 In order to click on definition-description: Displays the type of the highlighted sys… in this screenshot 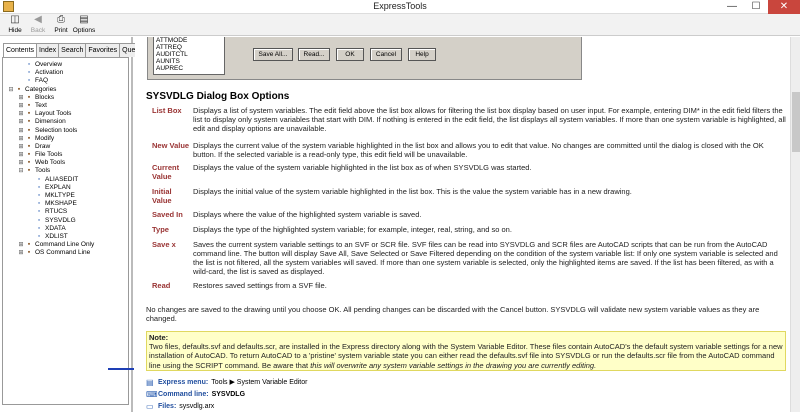, I will do `click(352, 229)`.